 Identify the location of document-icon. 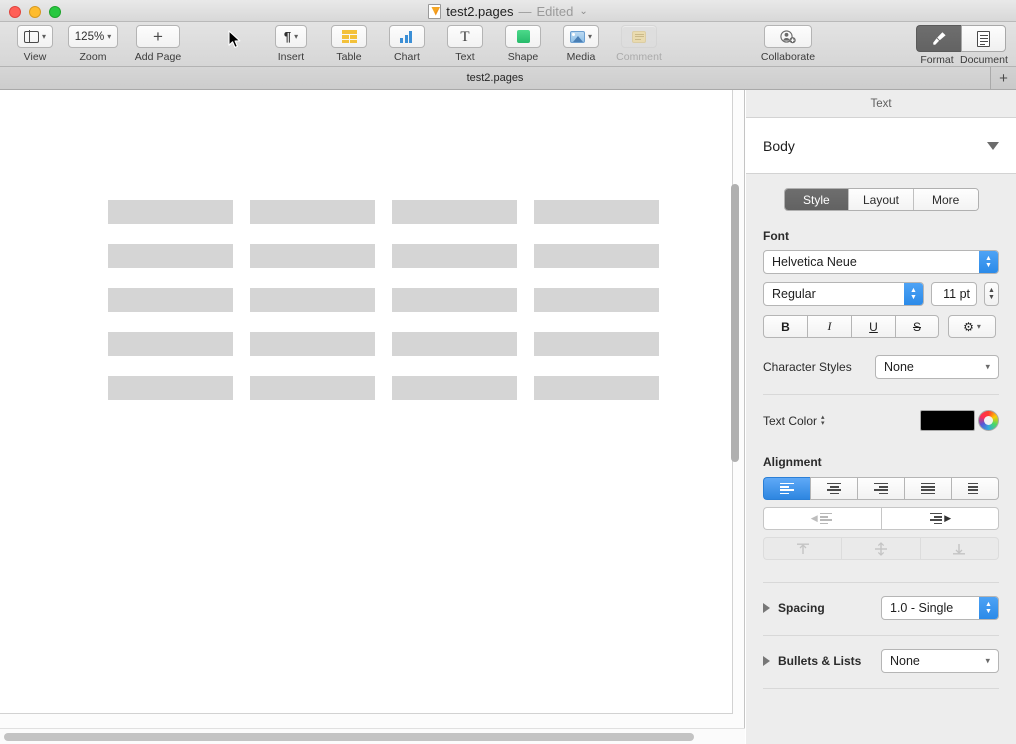
(983, 38).